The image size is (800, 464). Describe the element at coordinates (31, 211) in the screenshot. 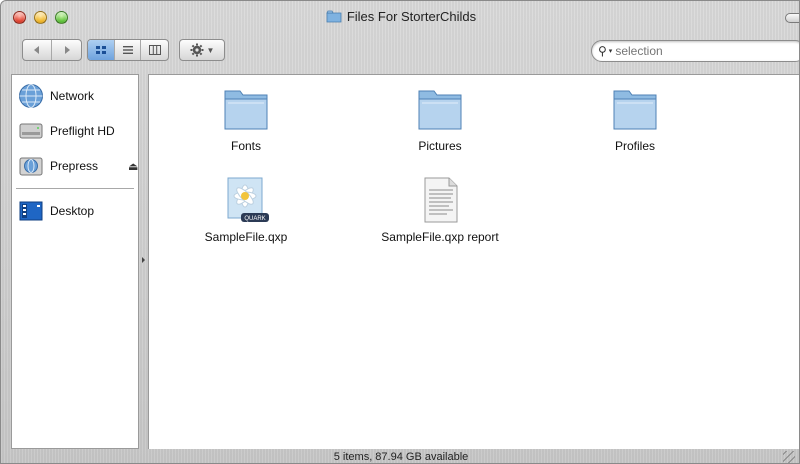

I see `desktop-icon` at that location.